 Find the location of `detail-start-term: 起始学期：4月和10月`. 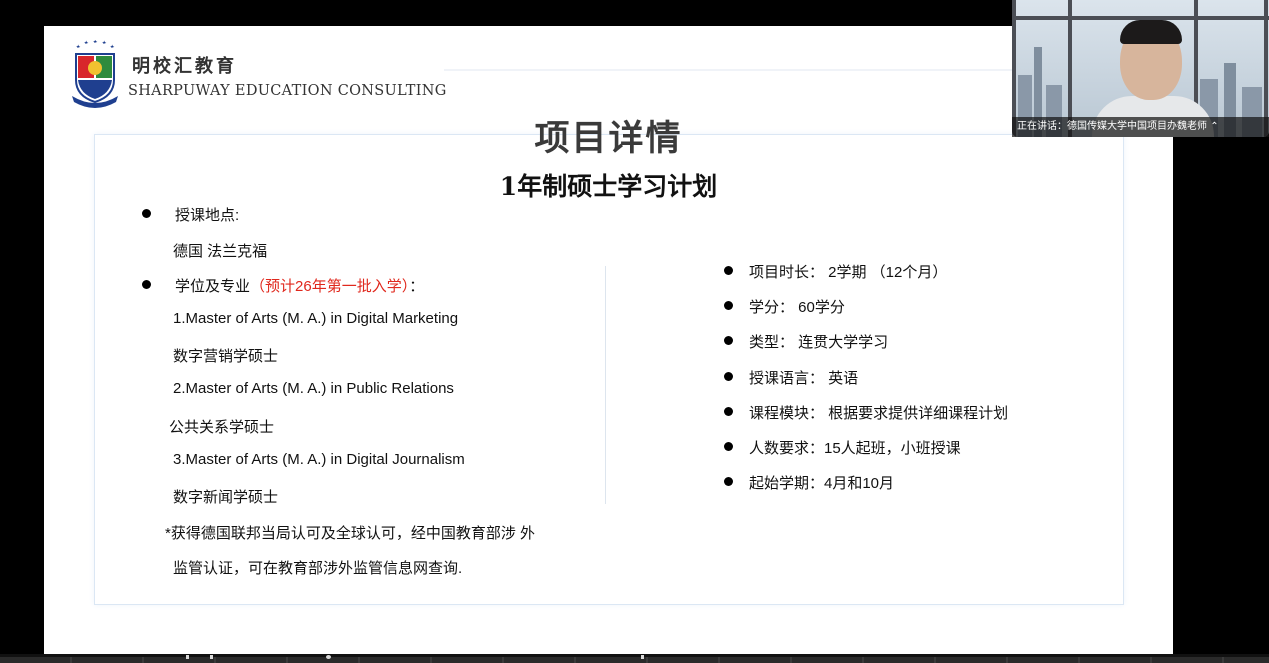

detail-start-term: 起始学期：4月和10月 is located at coordinates (822, 483).